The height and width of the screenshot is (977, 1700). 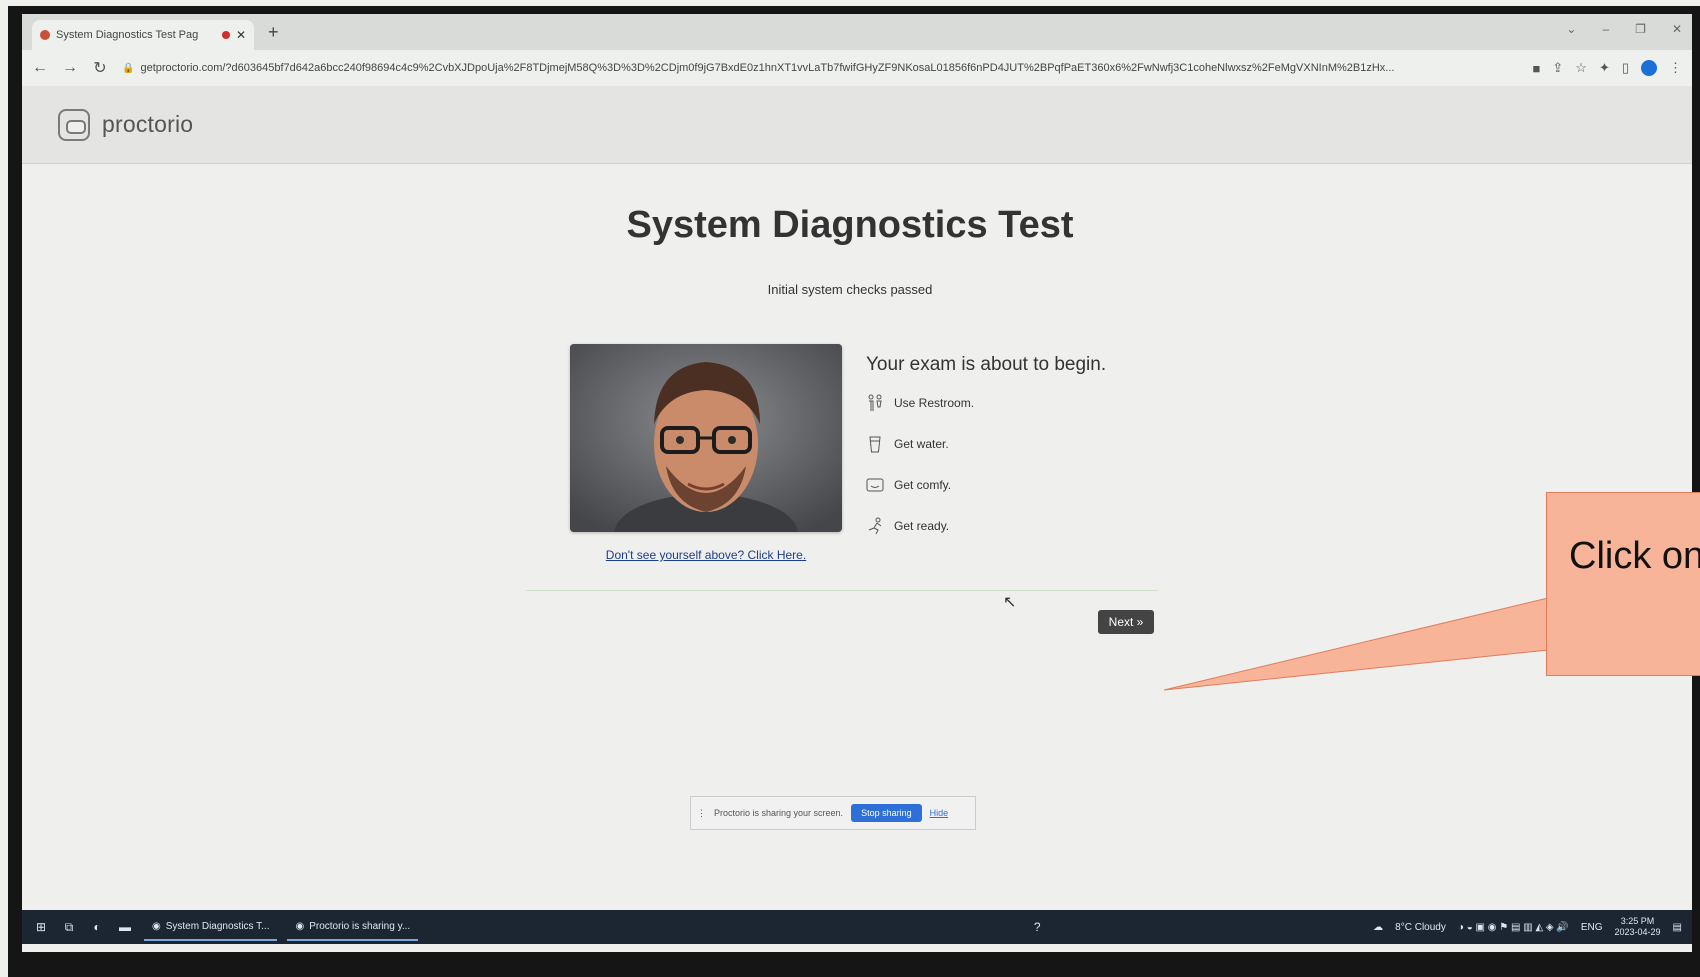 What do you see at coordinates (850, 225) in the screenshot?
I see `page-title: System Diagnostics Test` at bounding box center [850, 225].